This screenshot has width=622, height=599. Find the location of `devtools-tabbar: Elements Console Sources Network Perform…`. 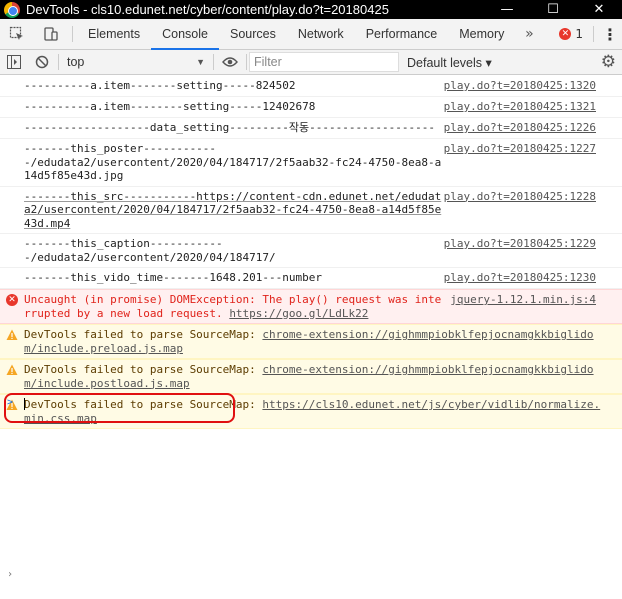

devtools-tabbar: Elements Console Sources Network Perform… is located at coordinates (311, 34).